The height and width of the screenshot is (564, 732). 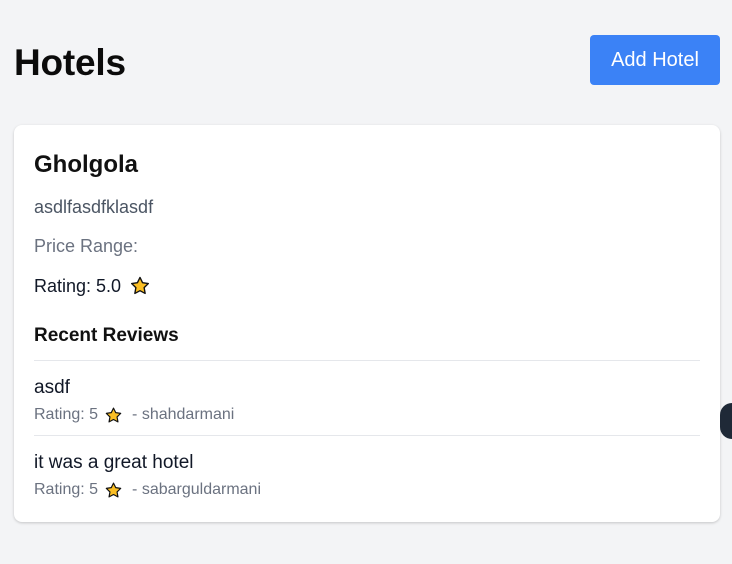 I want to click on add-hotel-button: Add Hotel, so click(x=655, y=60).